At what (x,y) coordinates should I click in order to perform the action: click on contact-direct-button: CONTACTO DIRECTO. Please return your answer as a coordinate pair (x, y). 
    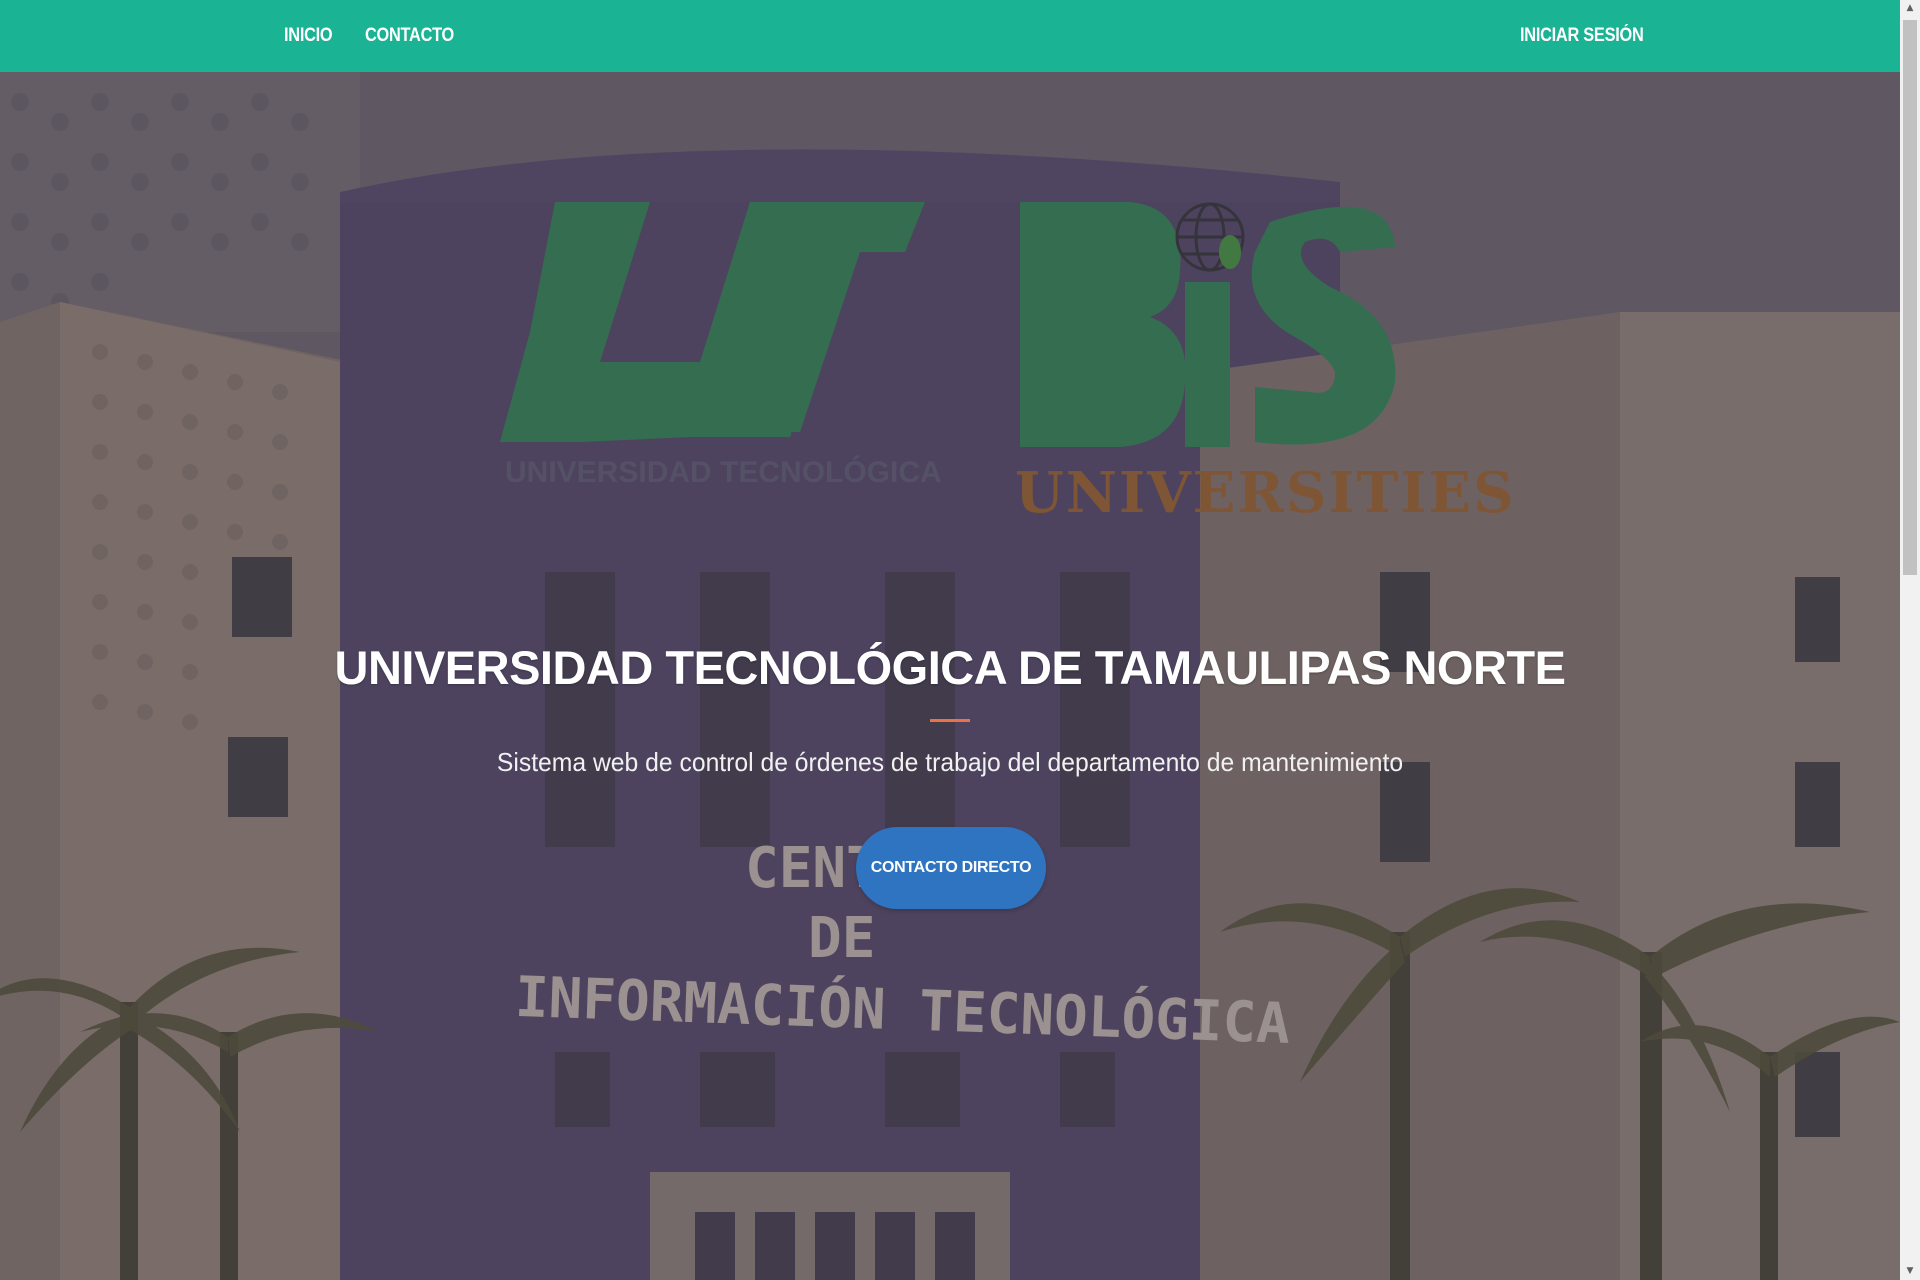
    Looking at the image, I should click on (951, 868).